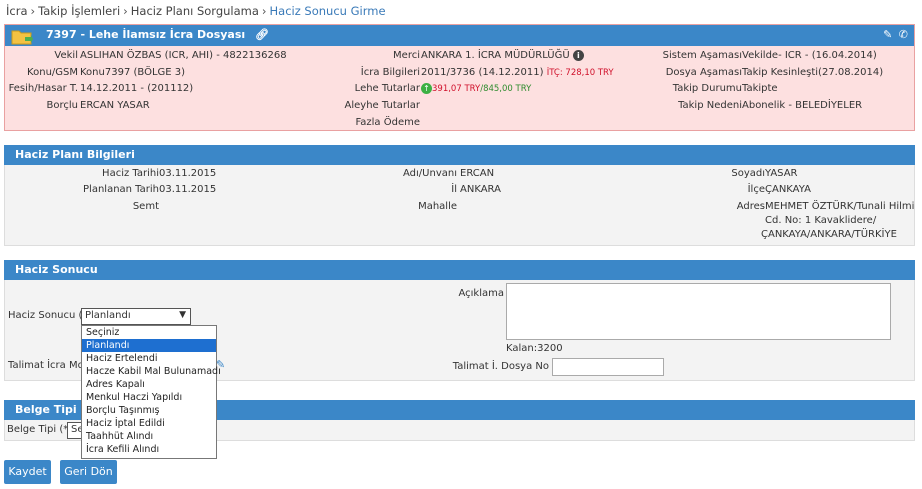  Describe the element at coordinates (430, 173) in the screenshot. I see `adi-label: Adı/Unvanı` at that location.